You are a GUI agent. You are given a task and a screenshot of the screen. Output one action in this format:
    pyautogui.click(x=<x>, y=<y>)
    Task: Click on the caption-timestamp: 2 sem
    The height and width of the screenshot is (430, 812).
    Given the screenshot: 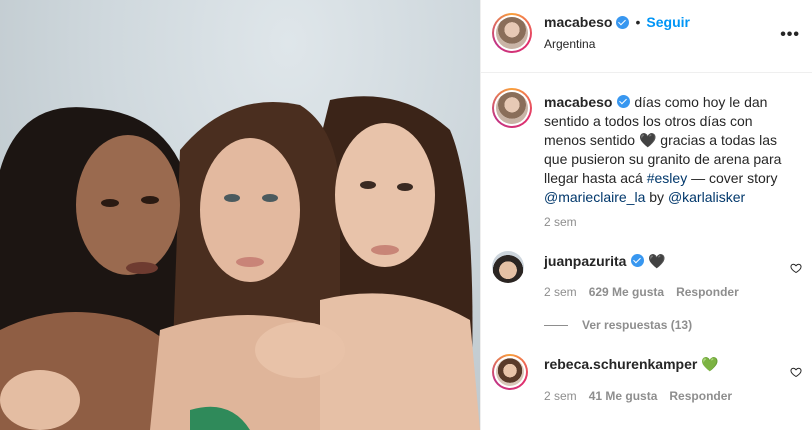 What is the action you would take?
    pyautogui.click(x=560, y=222)
    